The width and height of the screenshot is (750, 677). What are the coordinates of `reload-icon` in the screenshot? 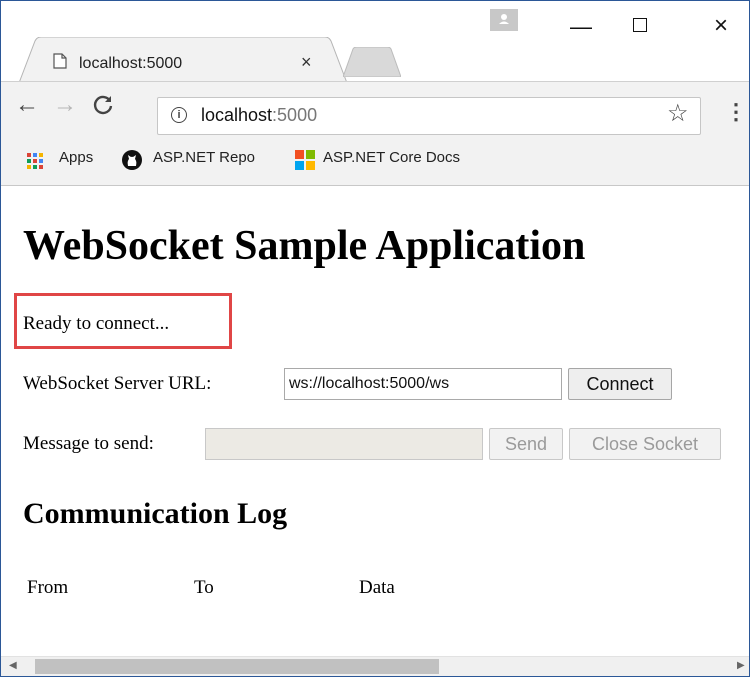 It's located at (103, 105).